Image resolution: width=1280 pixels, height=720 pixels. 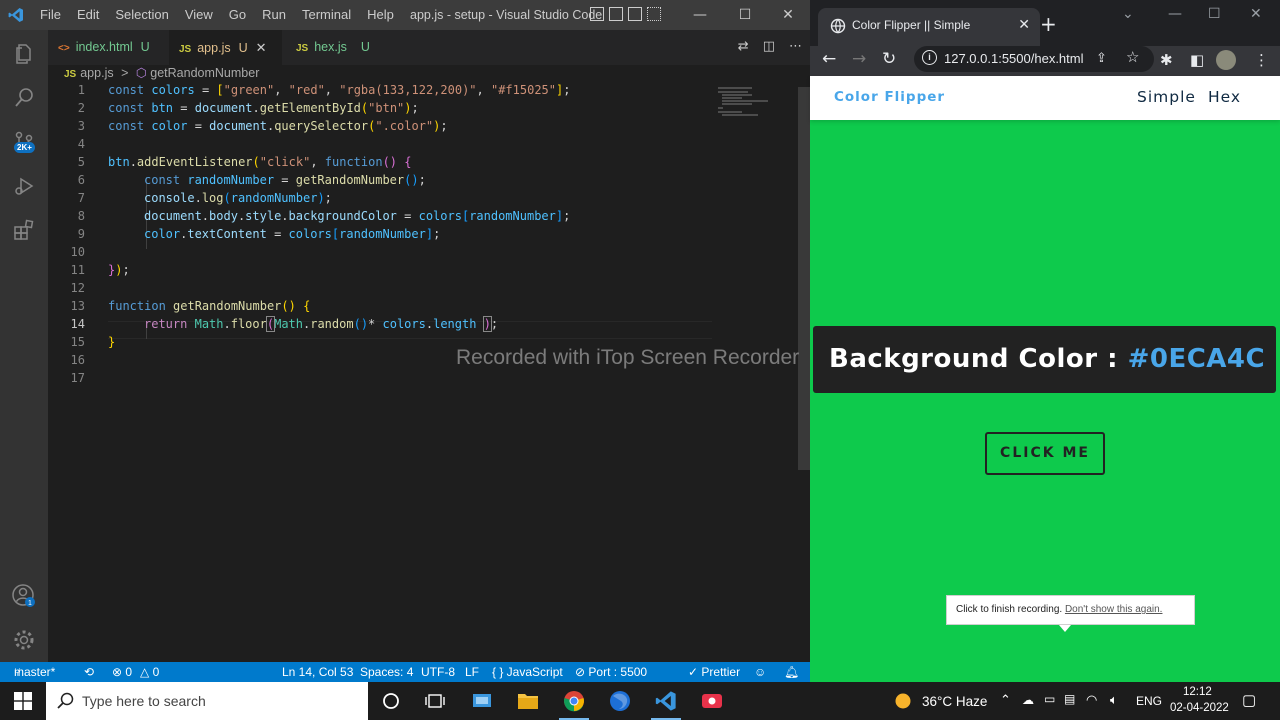 What do you see at coordinates (1101, 58) in the screenshot?
I see `share-icon: ⇪` at bounding box center [1101, 58].